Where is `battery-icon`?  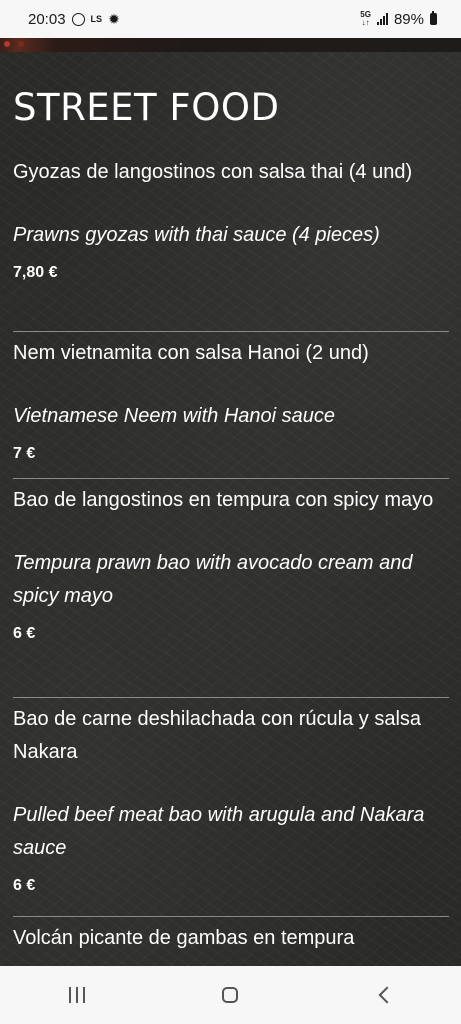 battery-icon is located at coordinates (433, 18).